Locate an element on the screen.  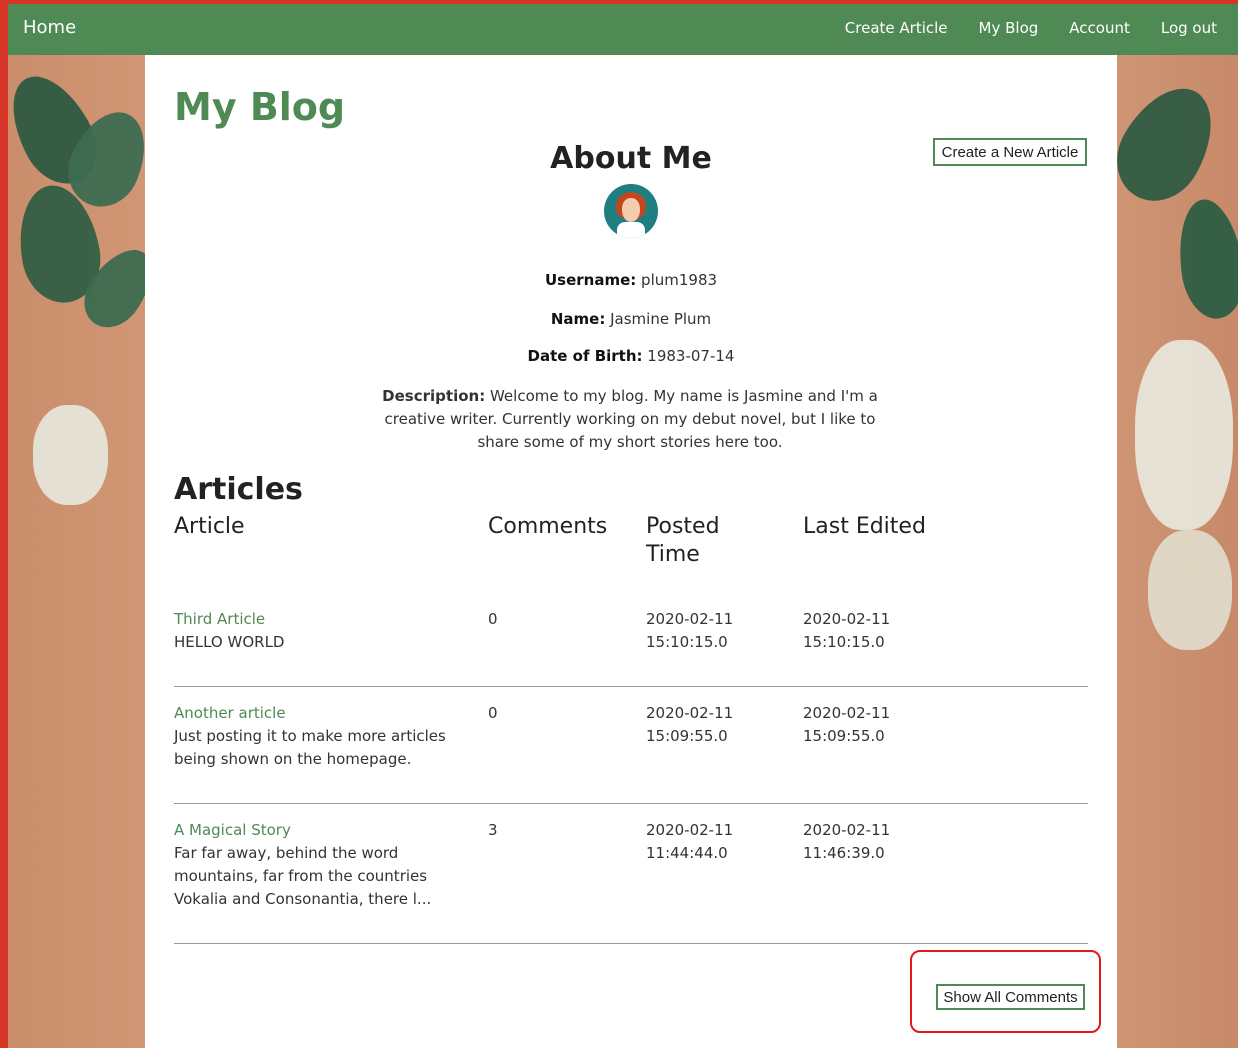
article-column-header: Article is located at coordinates (209, 526).